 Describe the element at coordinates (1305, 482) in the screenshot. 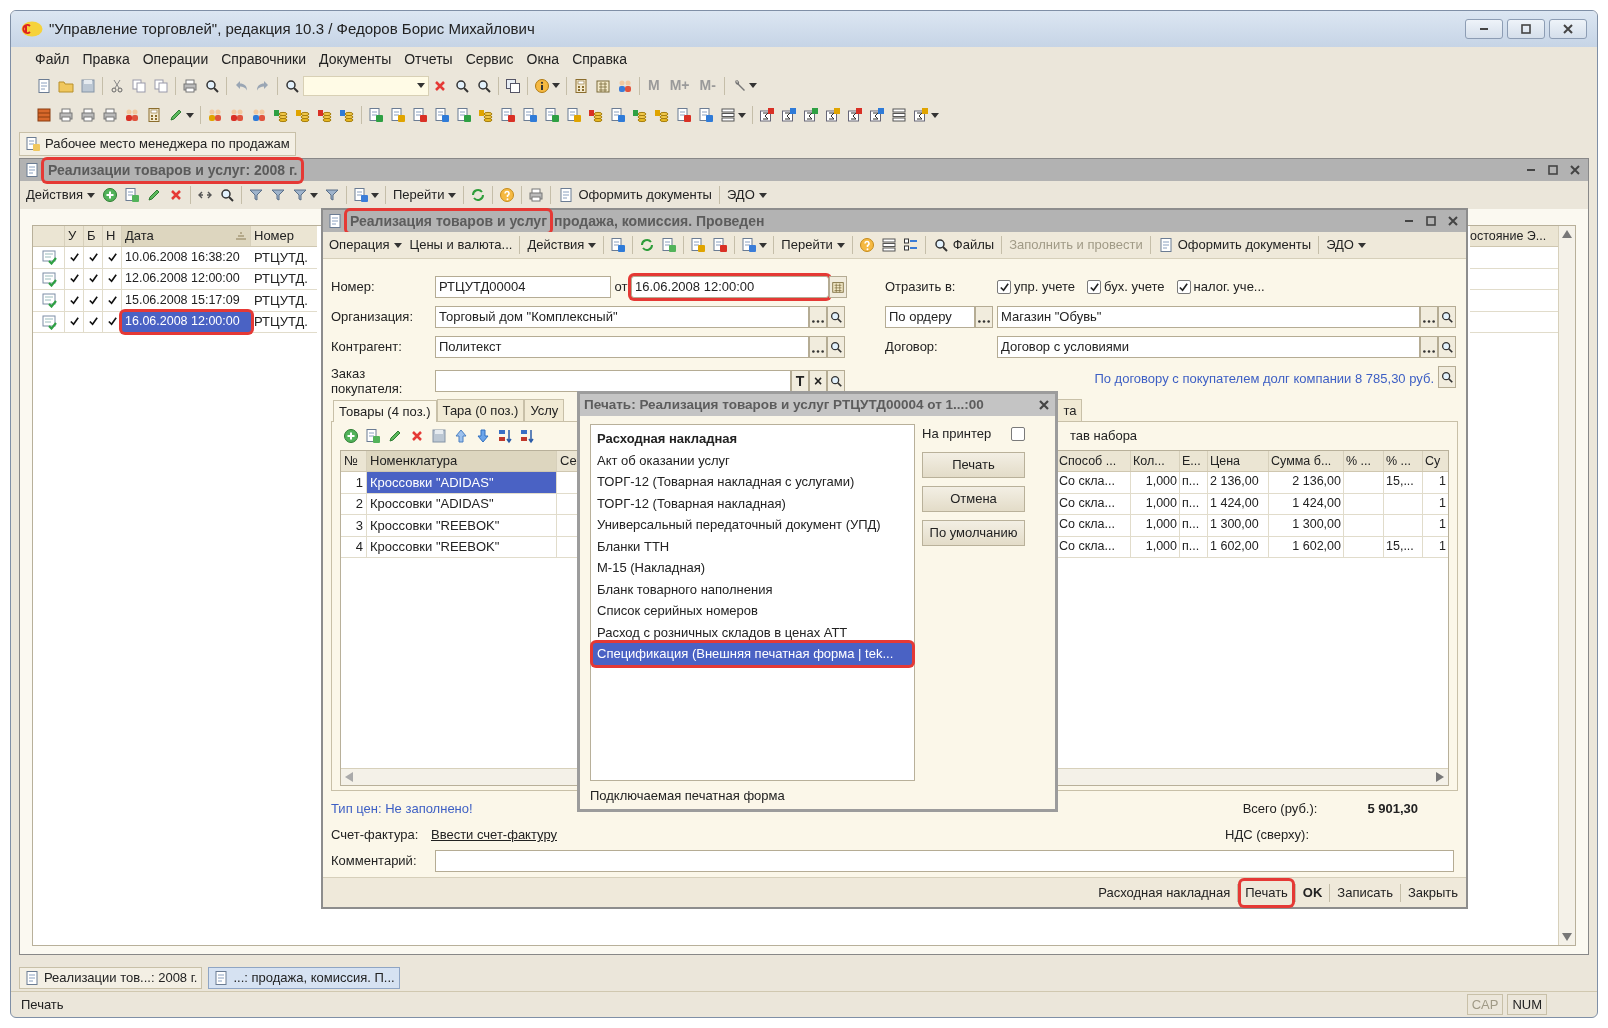

I see `table-cell: 2 136,00` at that location.